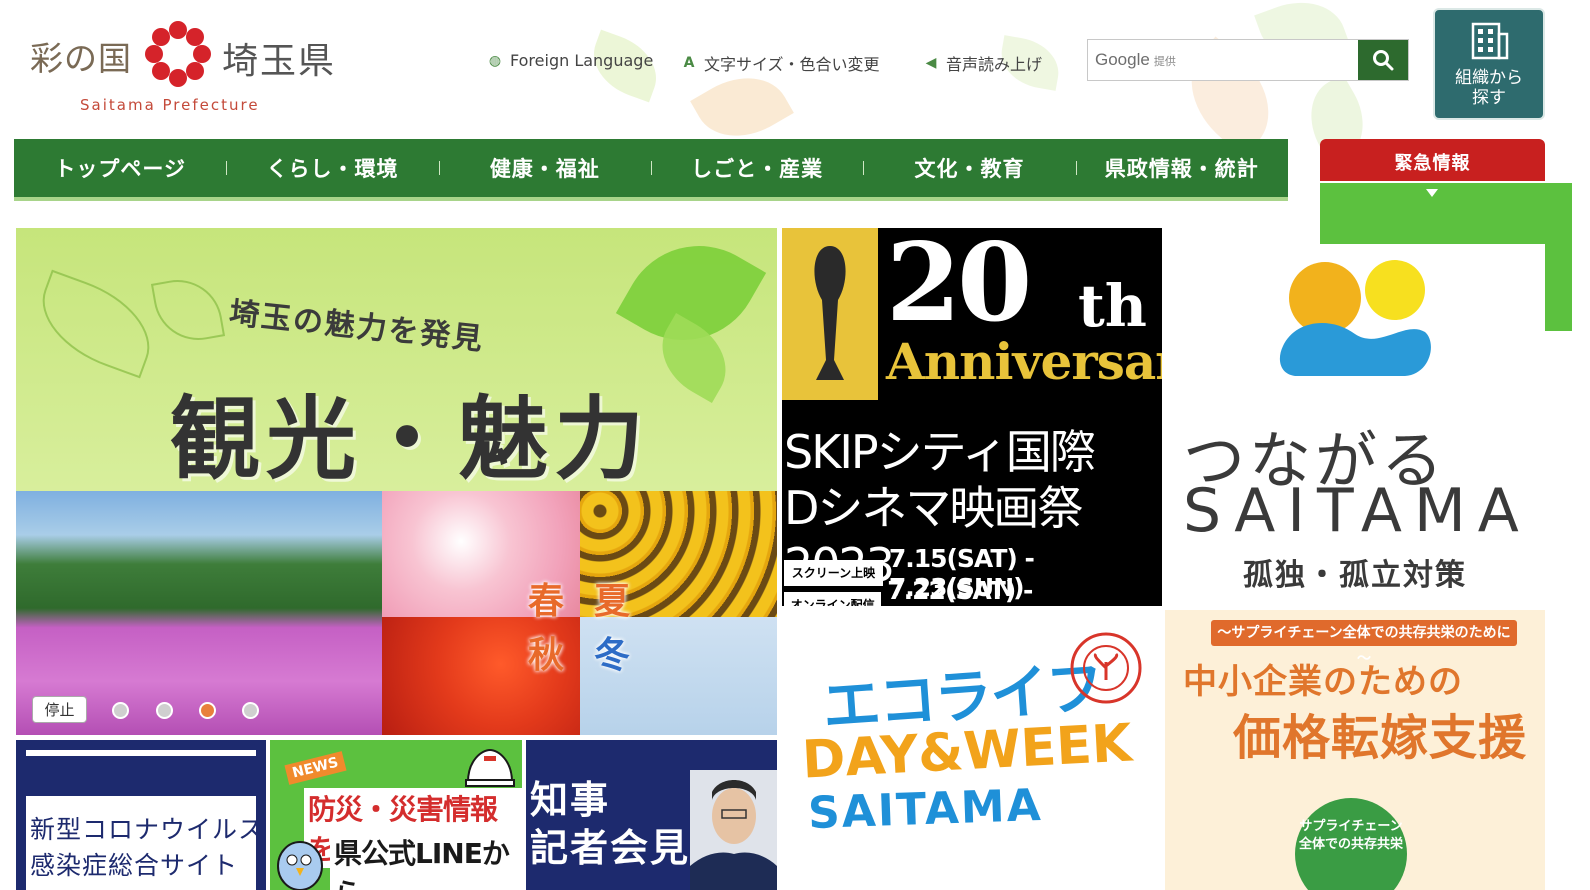 The width and height of the screenshot is (1590, 890). Describe the element at coordinates (1112, 306) in the screenshot. I see `film-th: th` at that location.